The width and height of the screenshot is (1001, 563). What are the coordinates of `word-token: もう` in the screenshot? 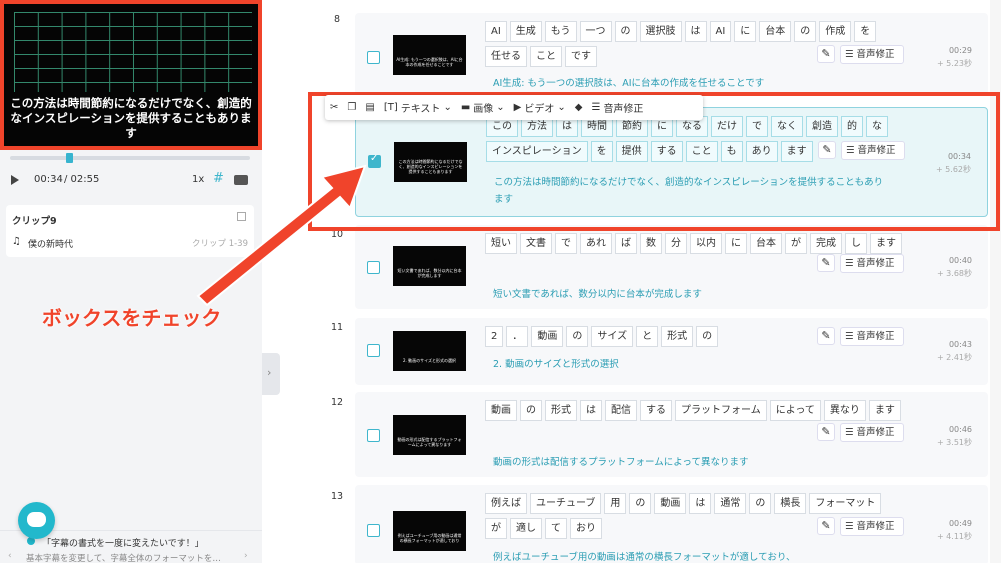 It's located at (560, 31).